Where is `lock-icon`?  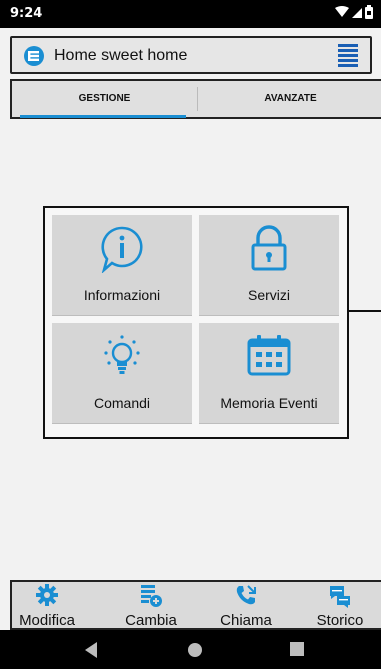 lock-icon is located at coordinates (269, 248).